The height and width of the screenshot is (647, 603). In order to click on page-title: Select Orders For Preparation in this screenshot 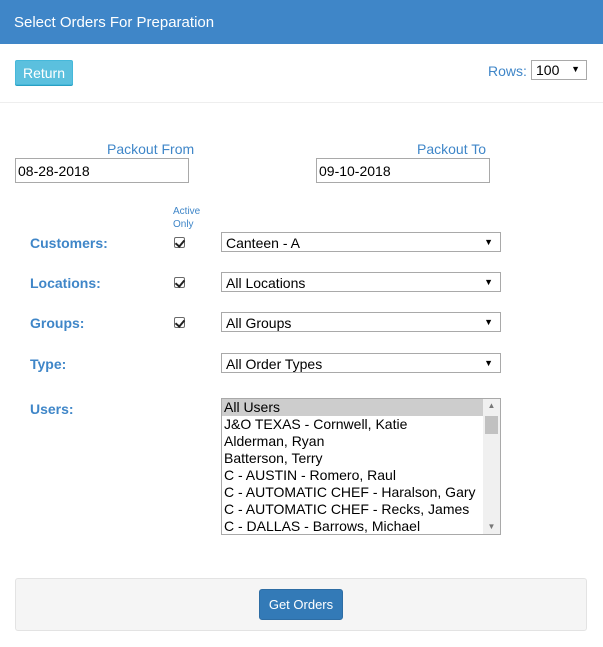, I will do `click(114, 22)`.